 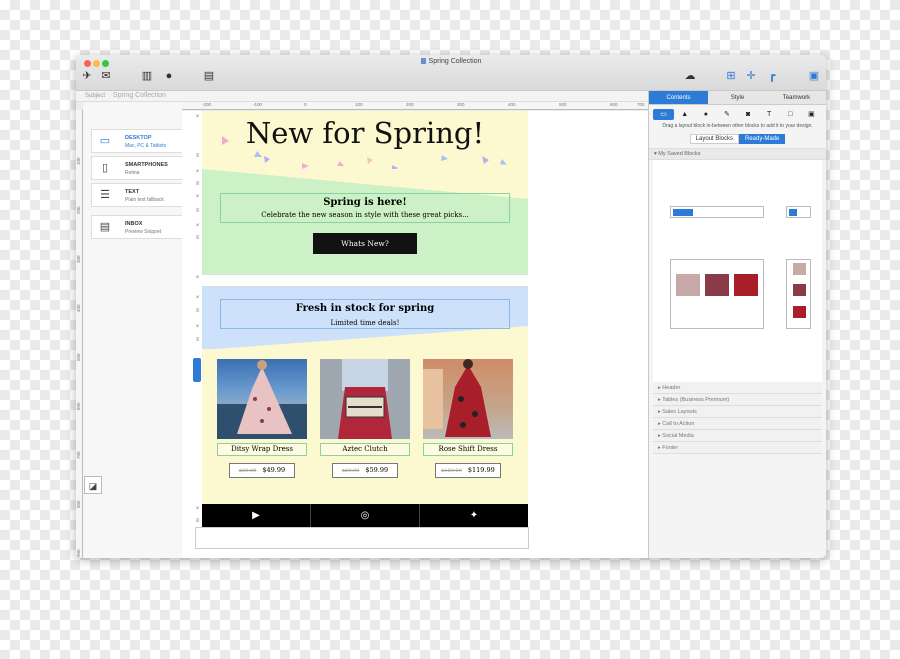 I want to click on product-price: $159.99 $119.99, so click(x=468, y=470).